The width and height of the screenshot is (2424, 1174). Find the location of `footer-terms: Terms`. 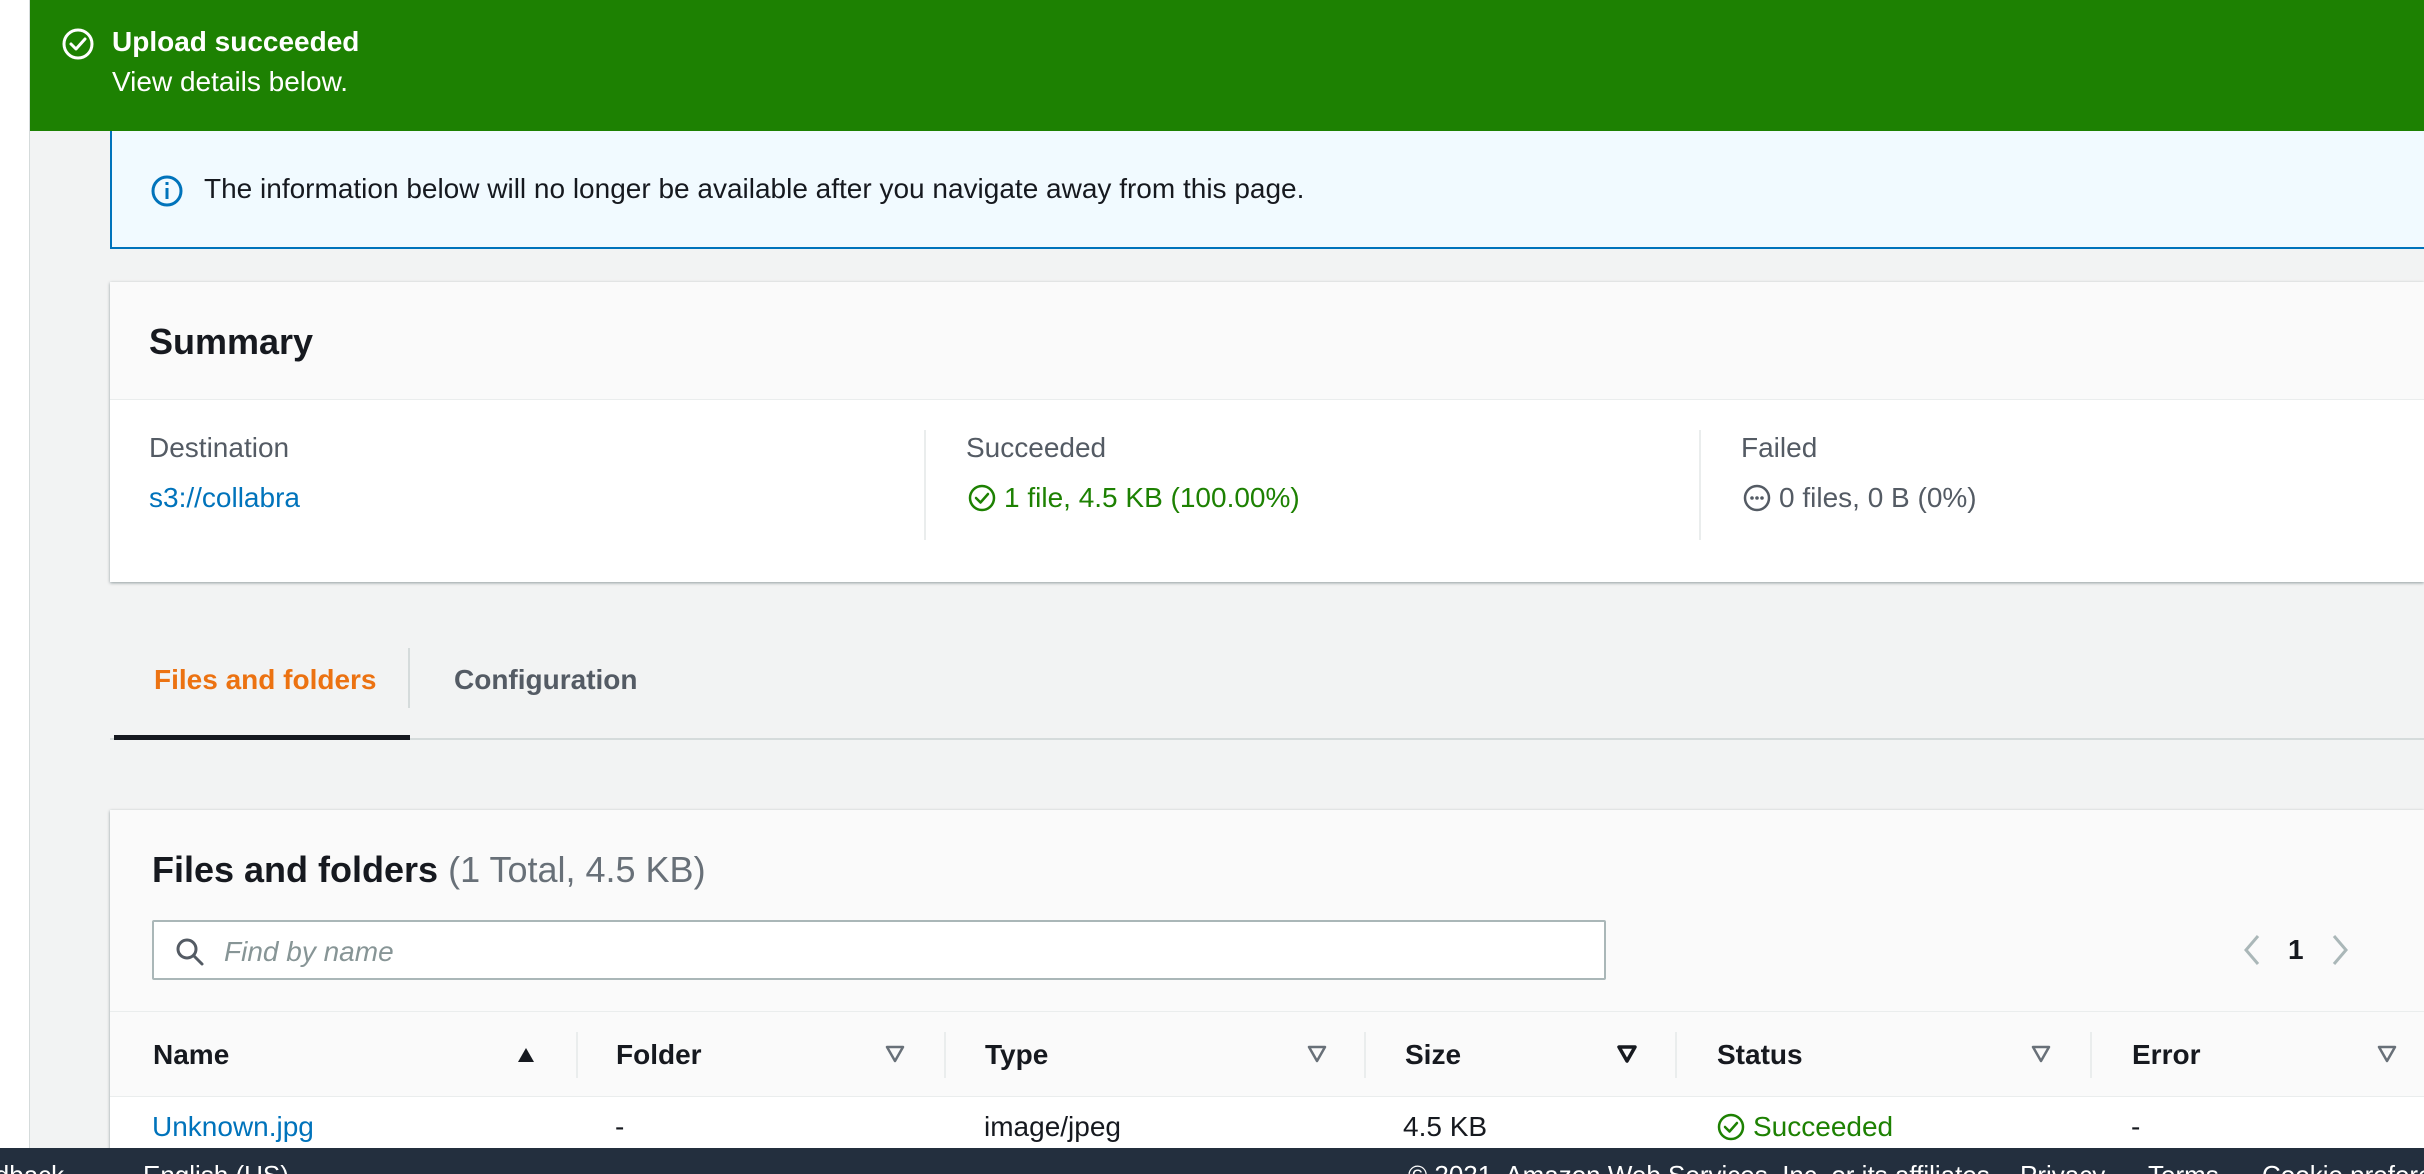

footer-terms: Terms is located at coordinates (2183, 1167).